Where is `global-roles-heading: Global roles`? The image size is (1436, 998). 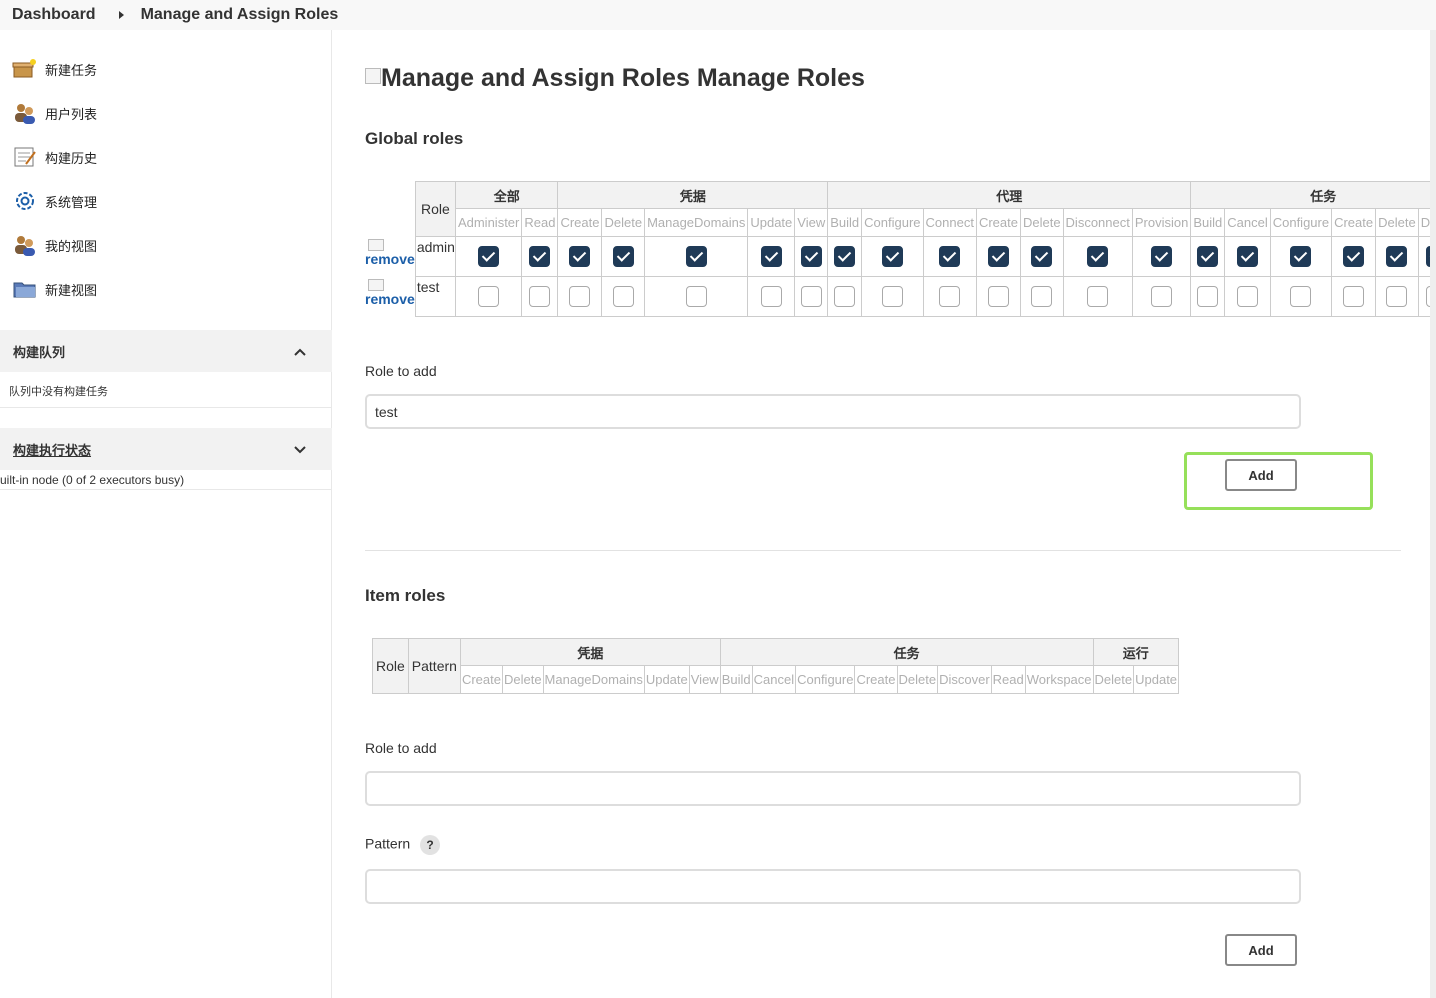
global-roles-heading: Global roles is located at coordinates (414, 138).